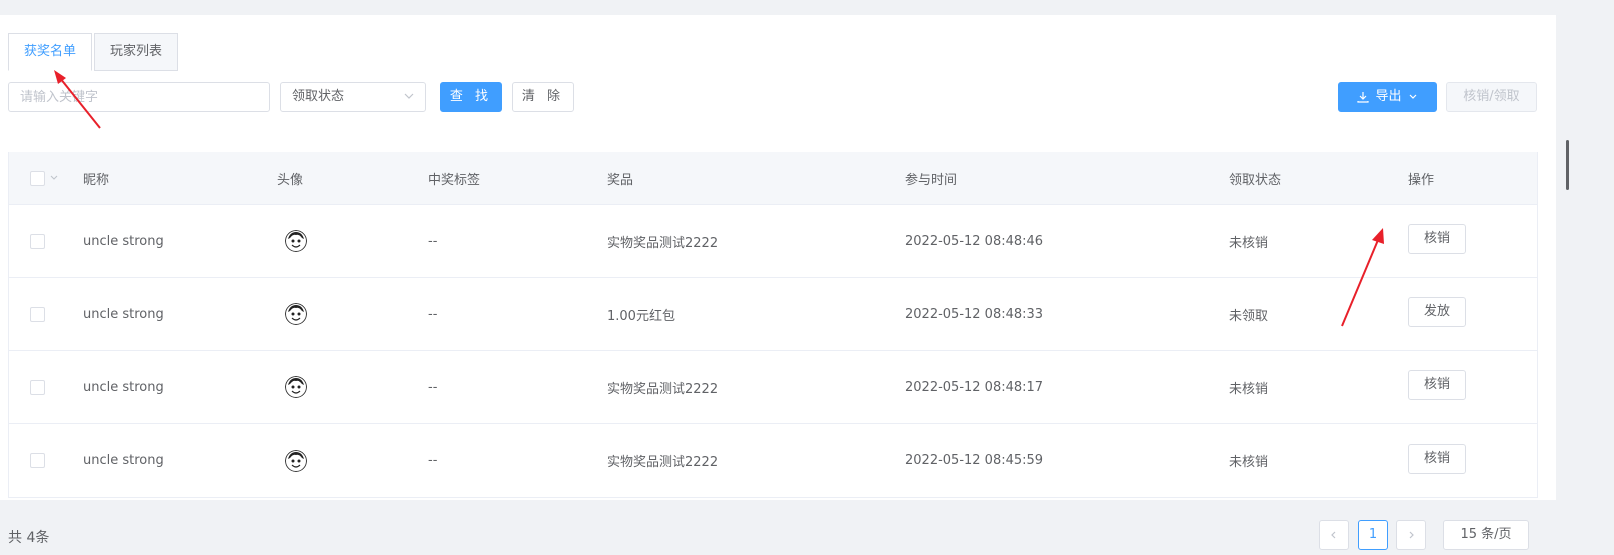 The image size is (1614, 555). I want to click on header-nickname: 昵称, so click(96, 180).